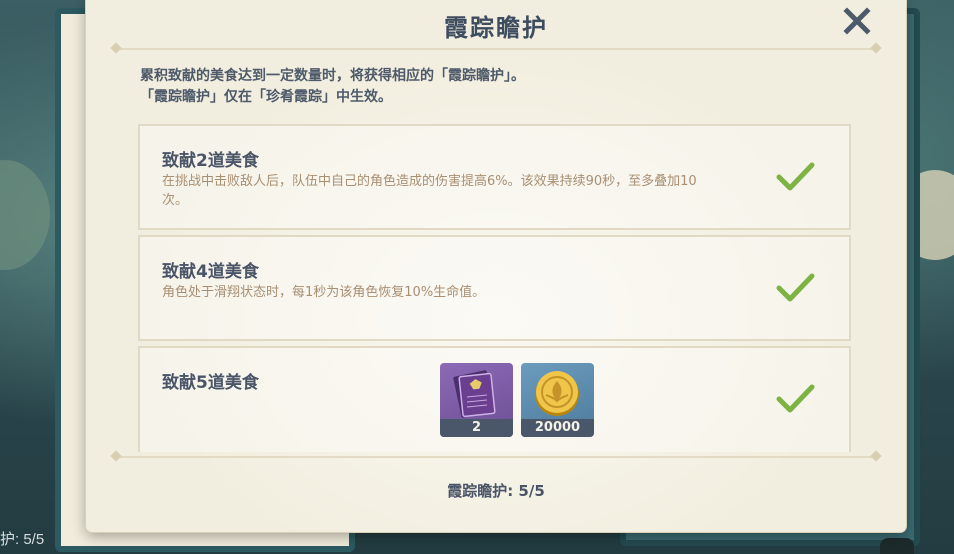 This screenshot has height=554, width=954. What do you see at coordinates (897, 546) in the screenshot?
I see `background-corner-icon` at bounding box center [897, 546].